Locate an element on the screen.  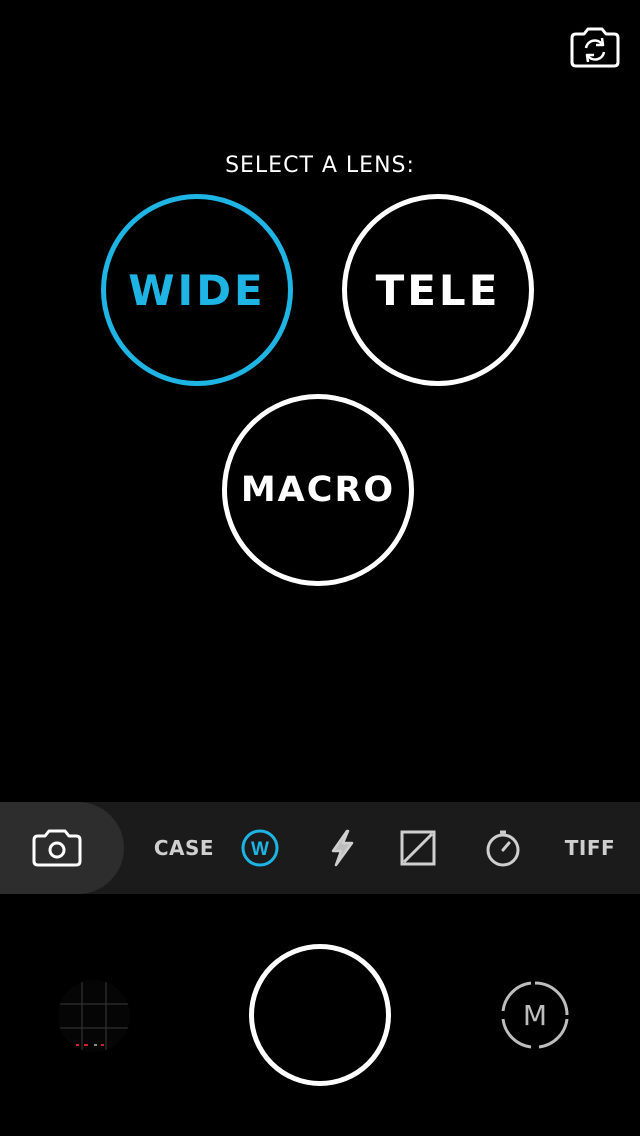
select-lens-prompt: SELECT A LENS: is located at coordinates (320, 165).